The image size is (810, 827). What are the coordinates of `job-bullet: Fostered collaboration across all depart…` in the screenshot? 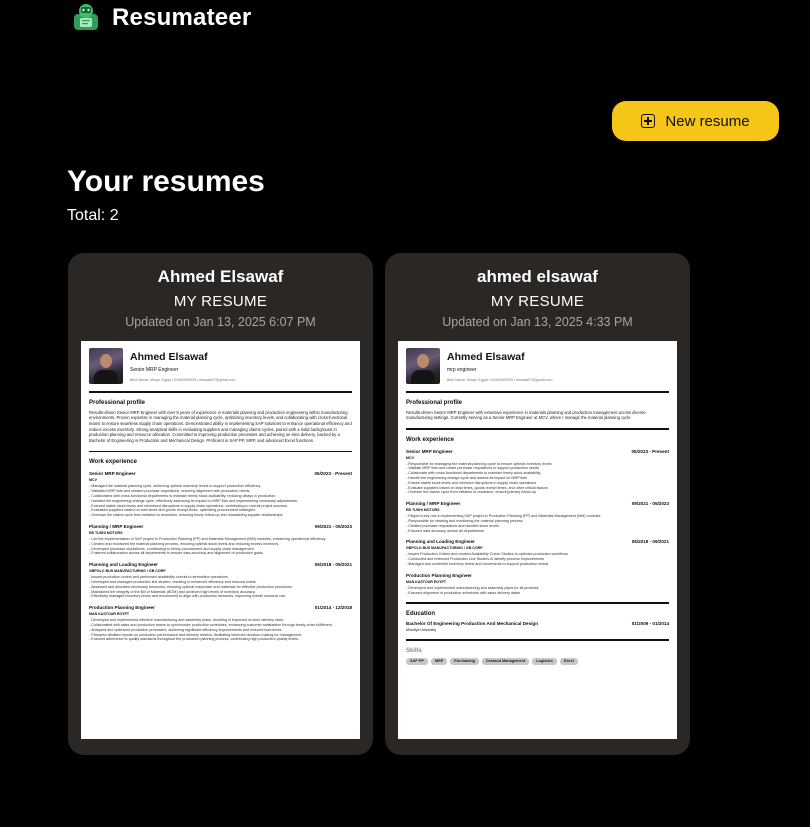 It's located at (220, 553).